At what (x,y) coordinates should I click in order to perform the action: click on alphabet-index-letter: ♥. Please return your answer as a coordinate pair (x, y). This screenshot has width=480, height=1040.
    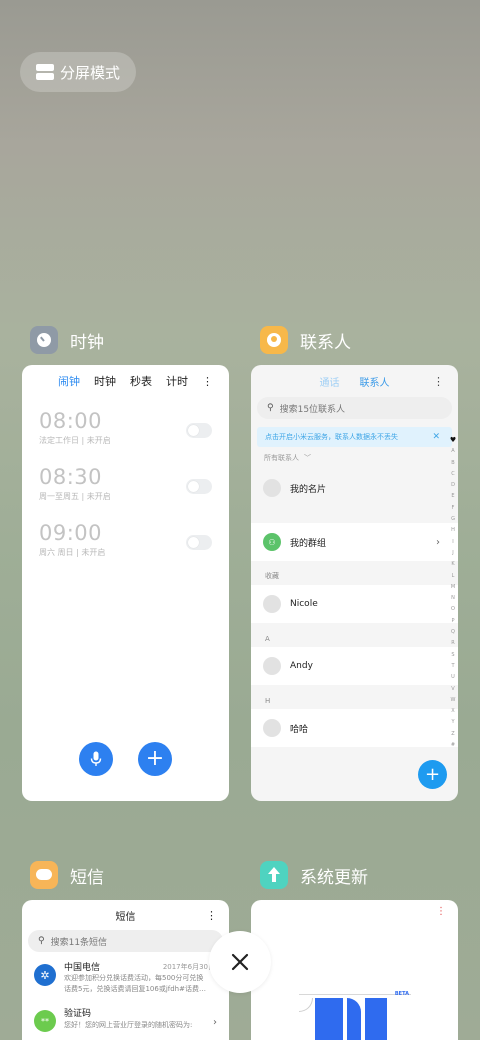
    Looking at the image, I should click on (453, 440).